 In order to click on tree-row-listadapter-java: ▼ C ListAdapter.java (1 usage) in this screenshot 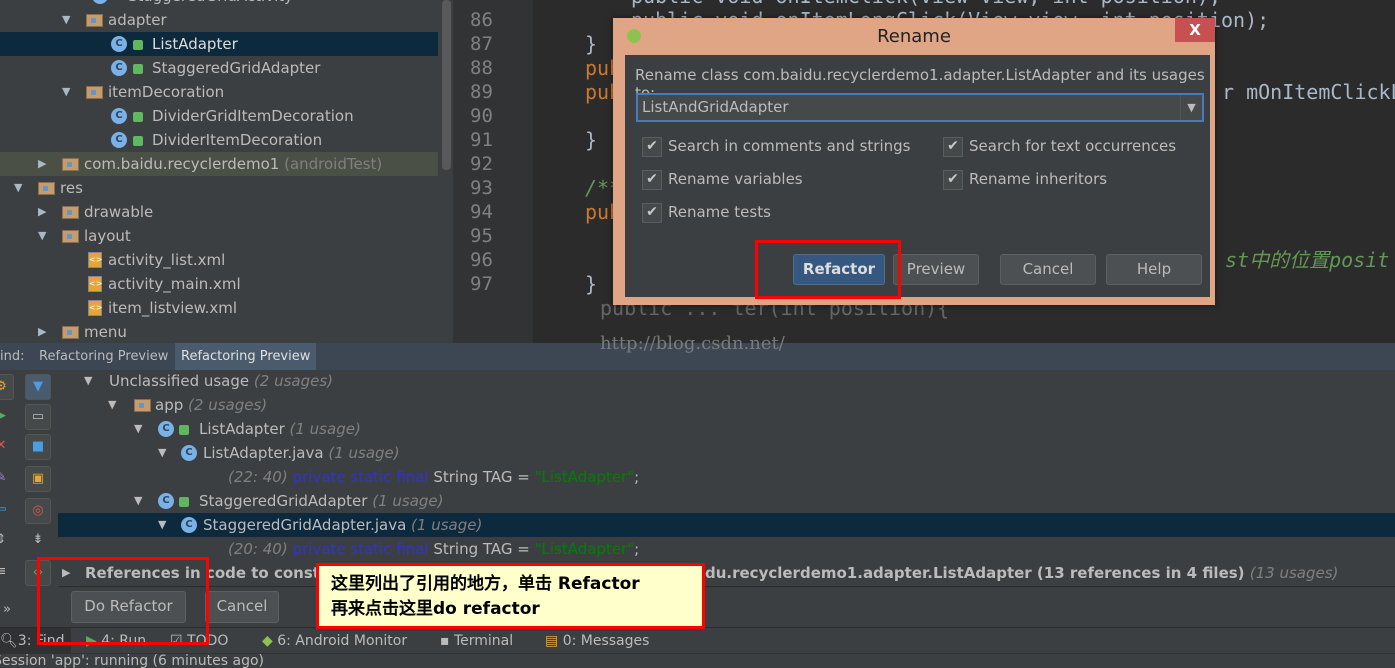, I will do `click(726, 453)`.